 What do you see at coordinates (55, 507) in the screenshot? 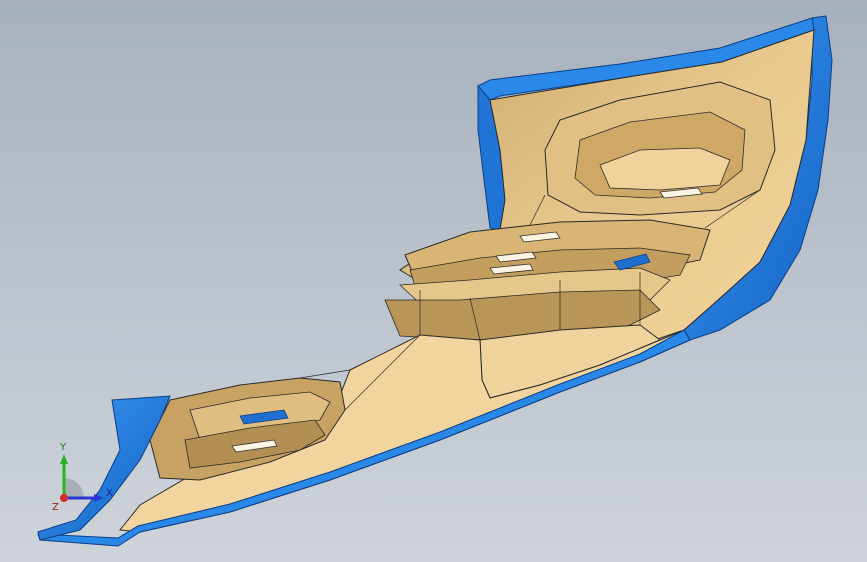
I see `z-axis-label: Z` at bounding box center [55, 507].